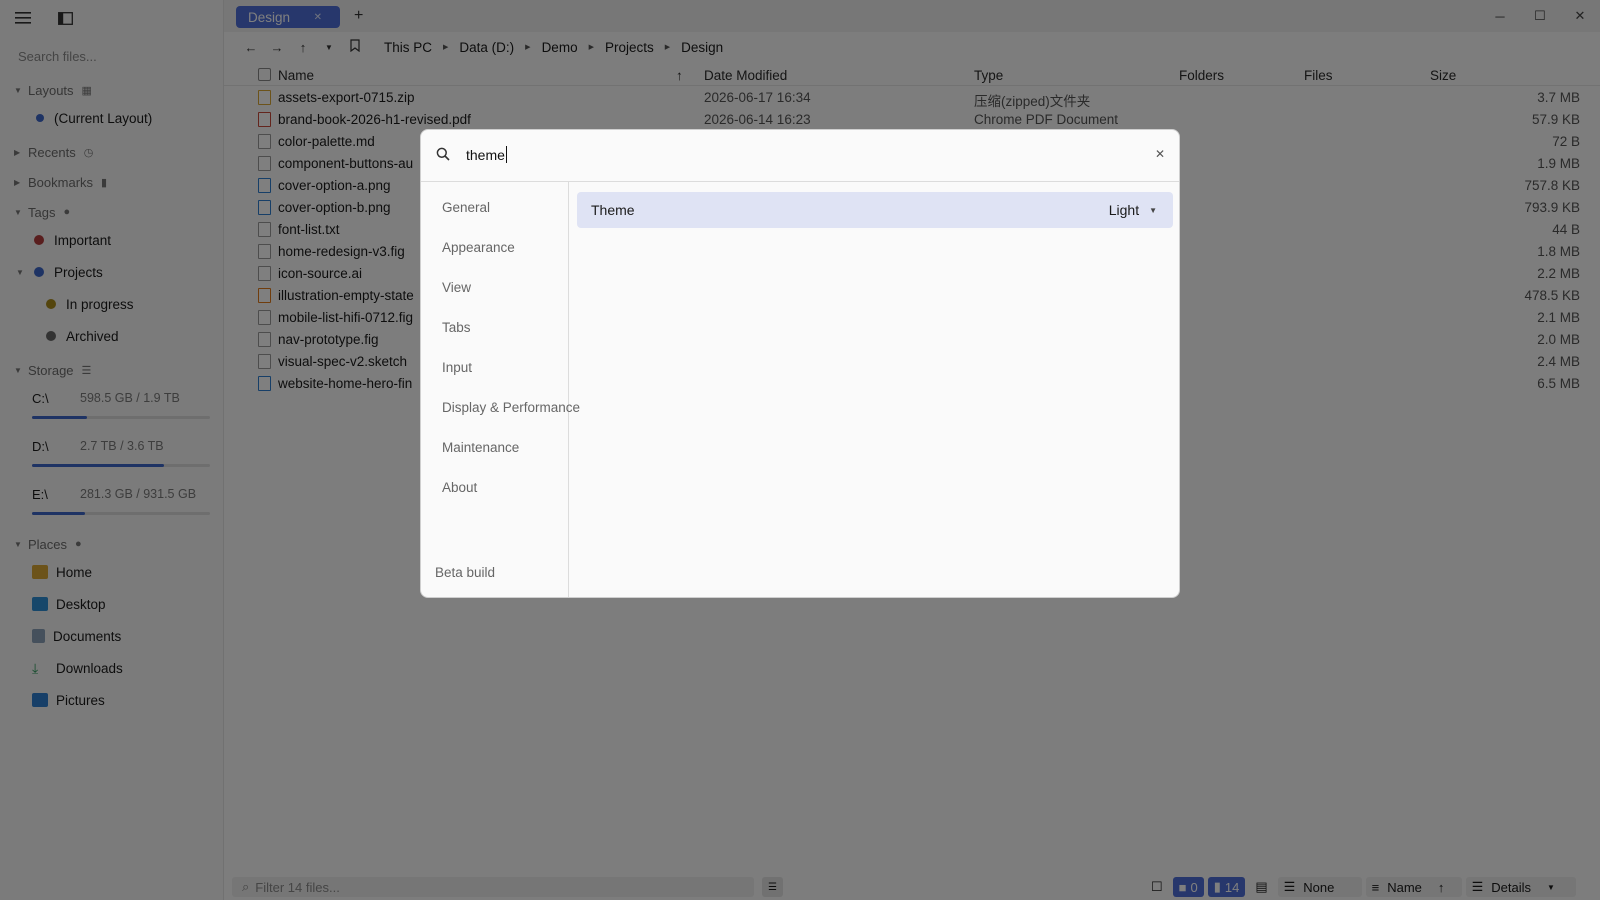 The height and width of the screenshot is (900, 1600). I want to click on settings-search-input: theme, so click(486, 154).